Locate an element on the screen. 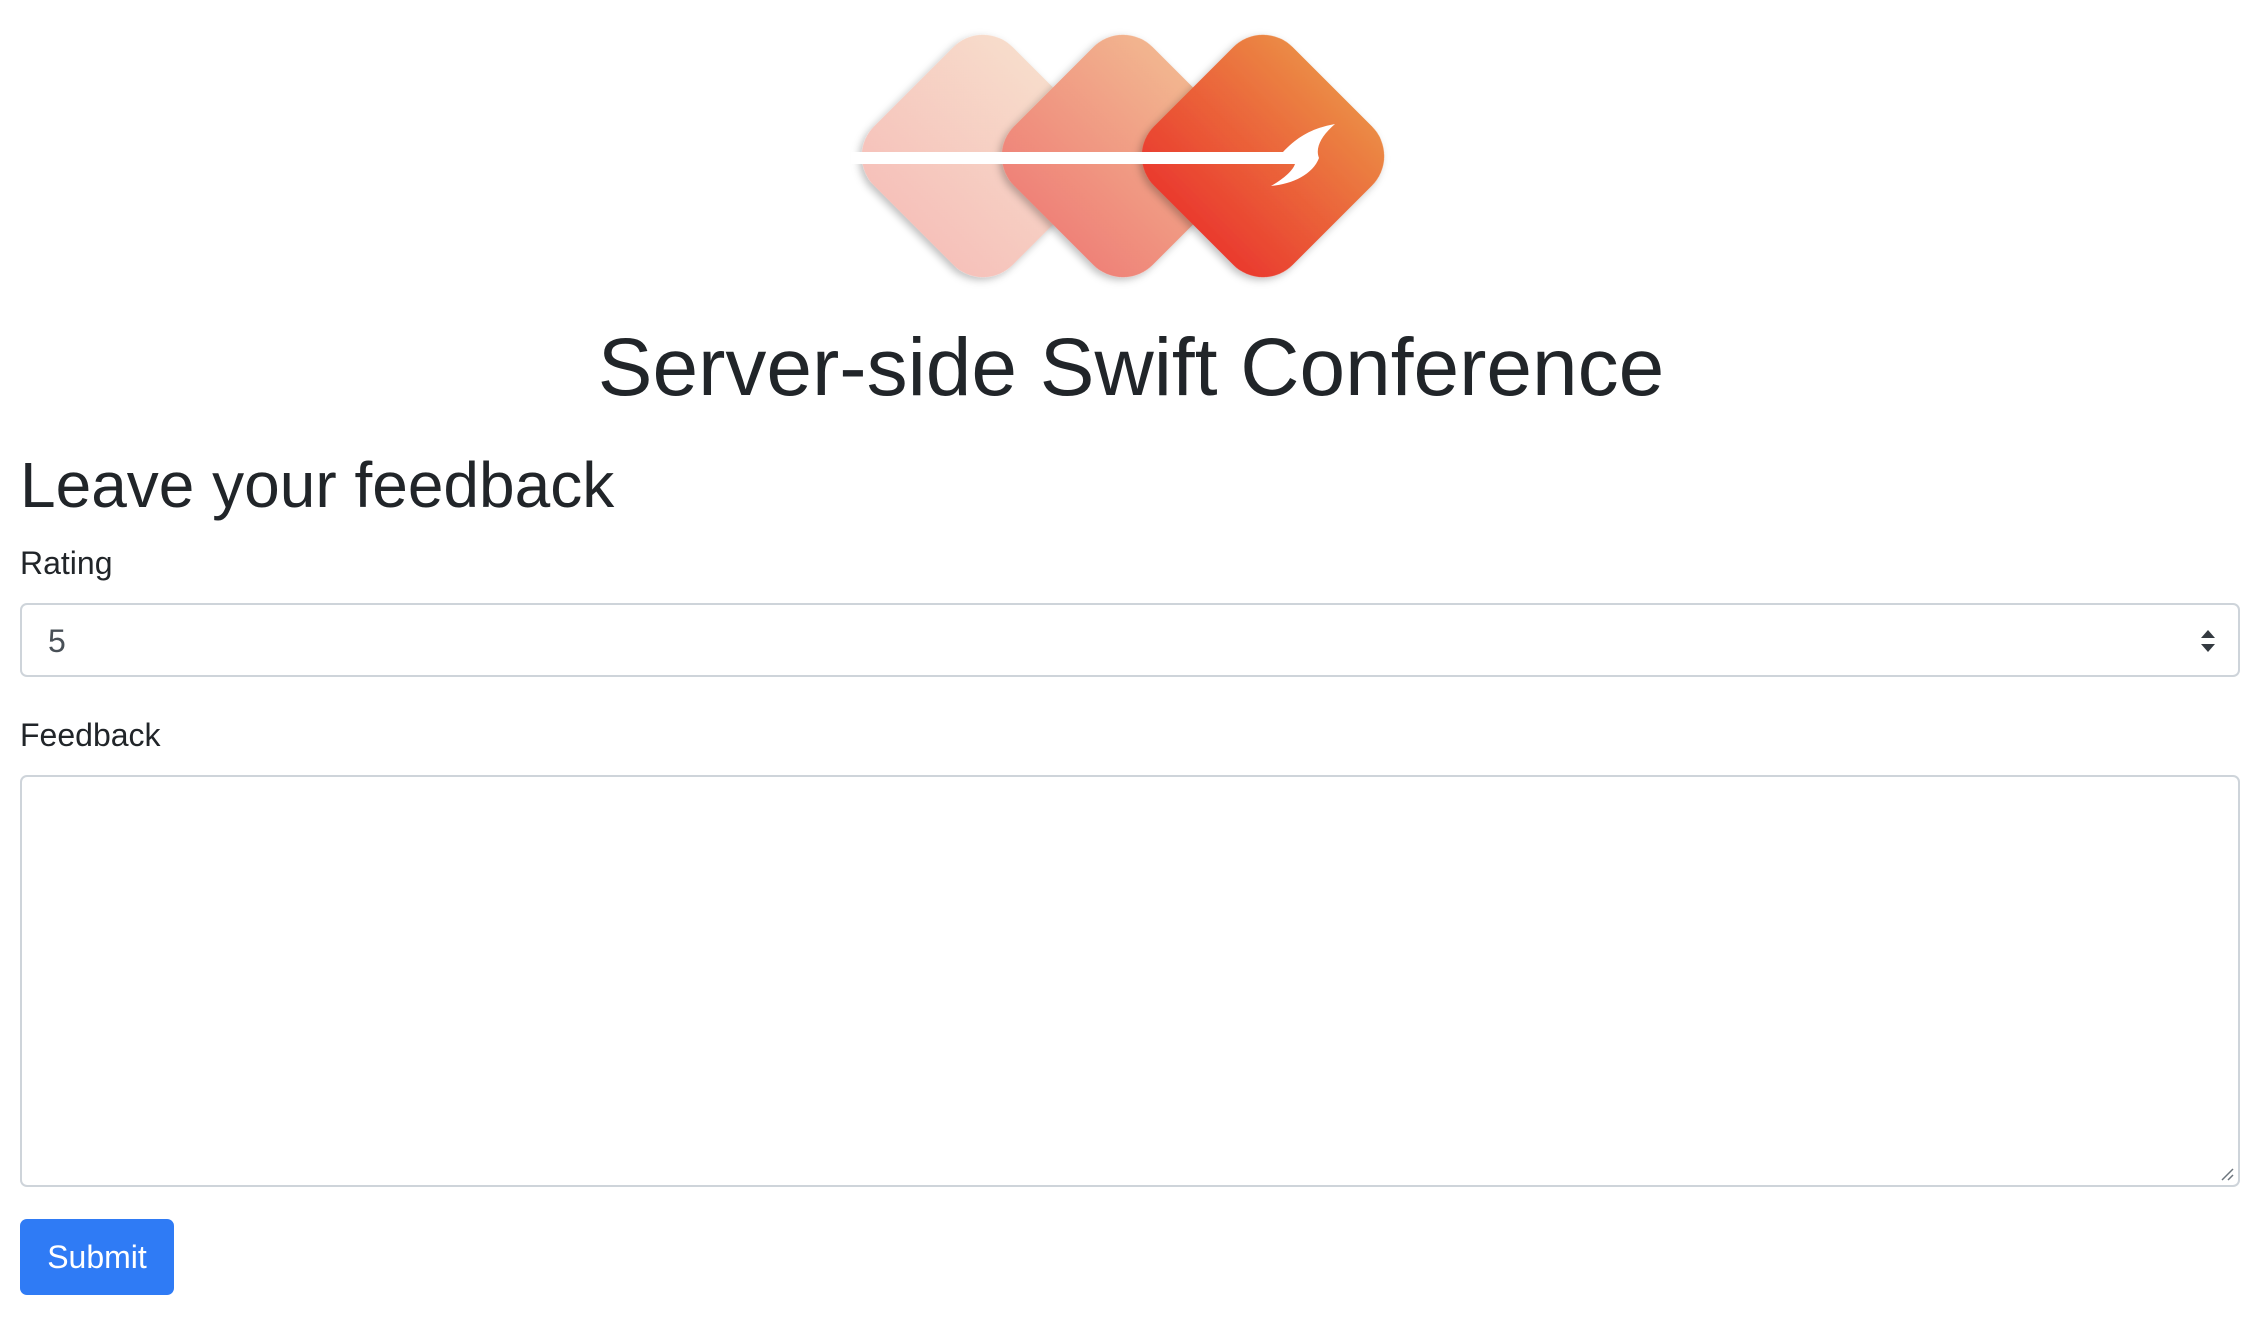 Image resolution: width=2262 pixels, height=1326 pixels. swift-conference-logo-icon is located at coordinates (1118, 156).